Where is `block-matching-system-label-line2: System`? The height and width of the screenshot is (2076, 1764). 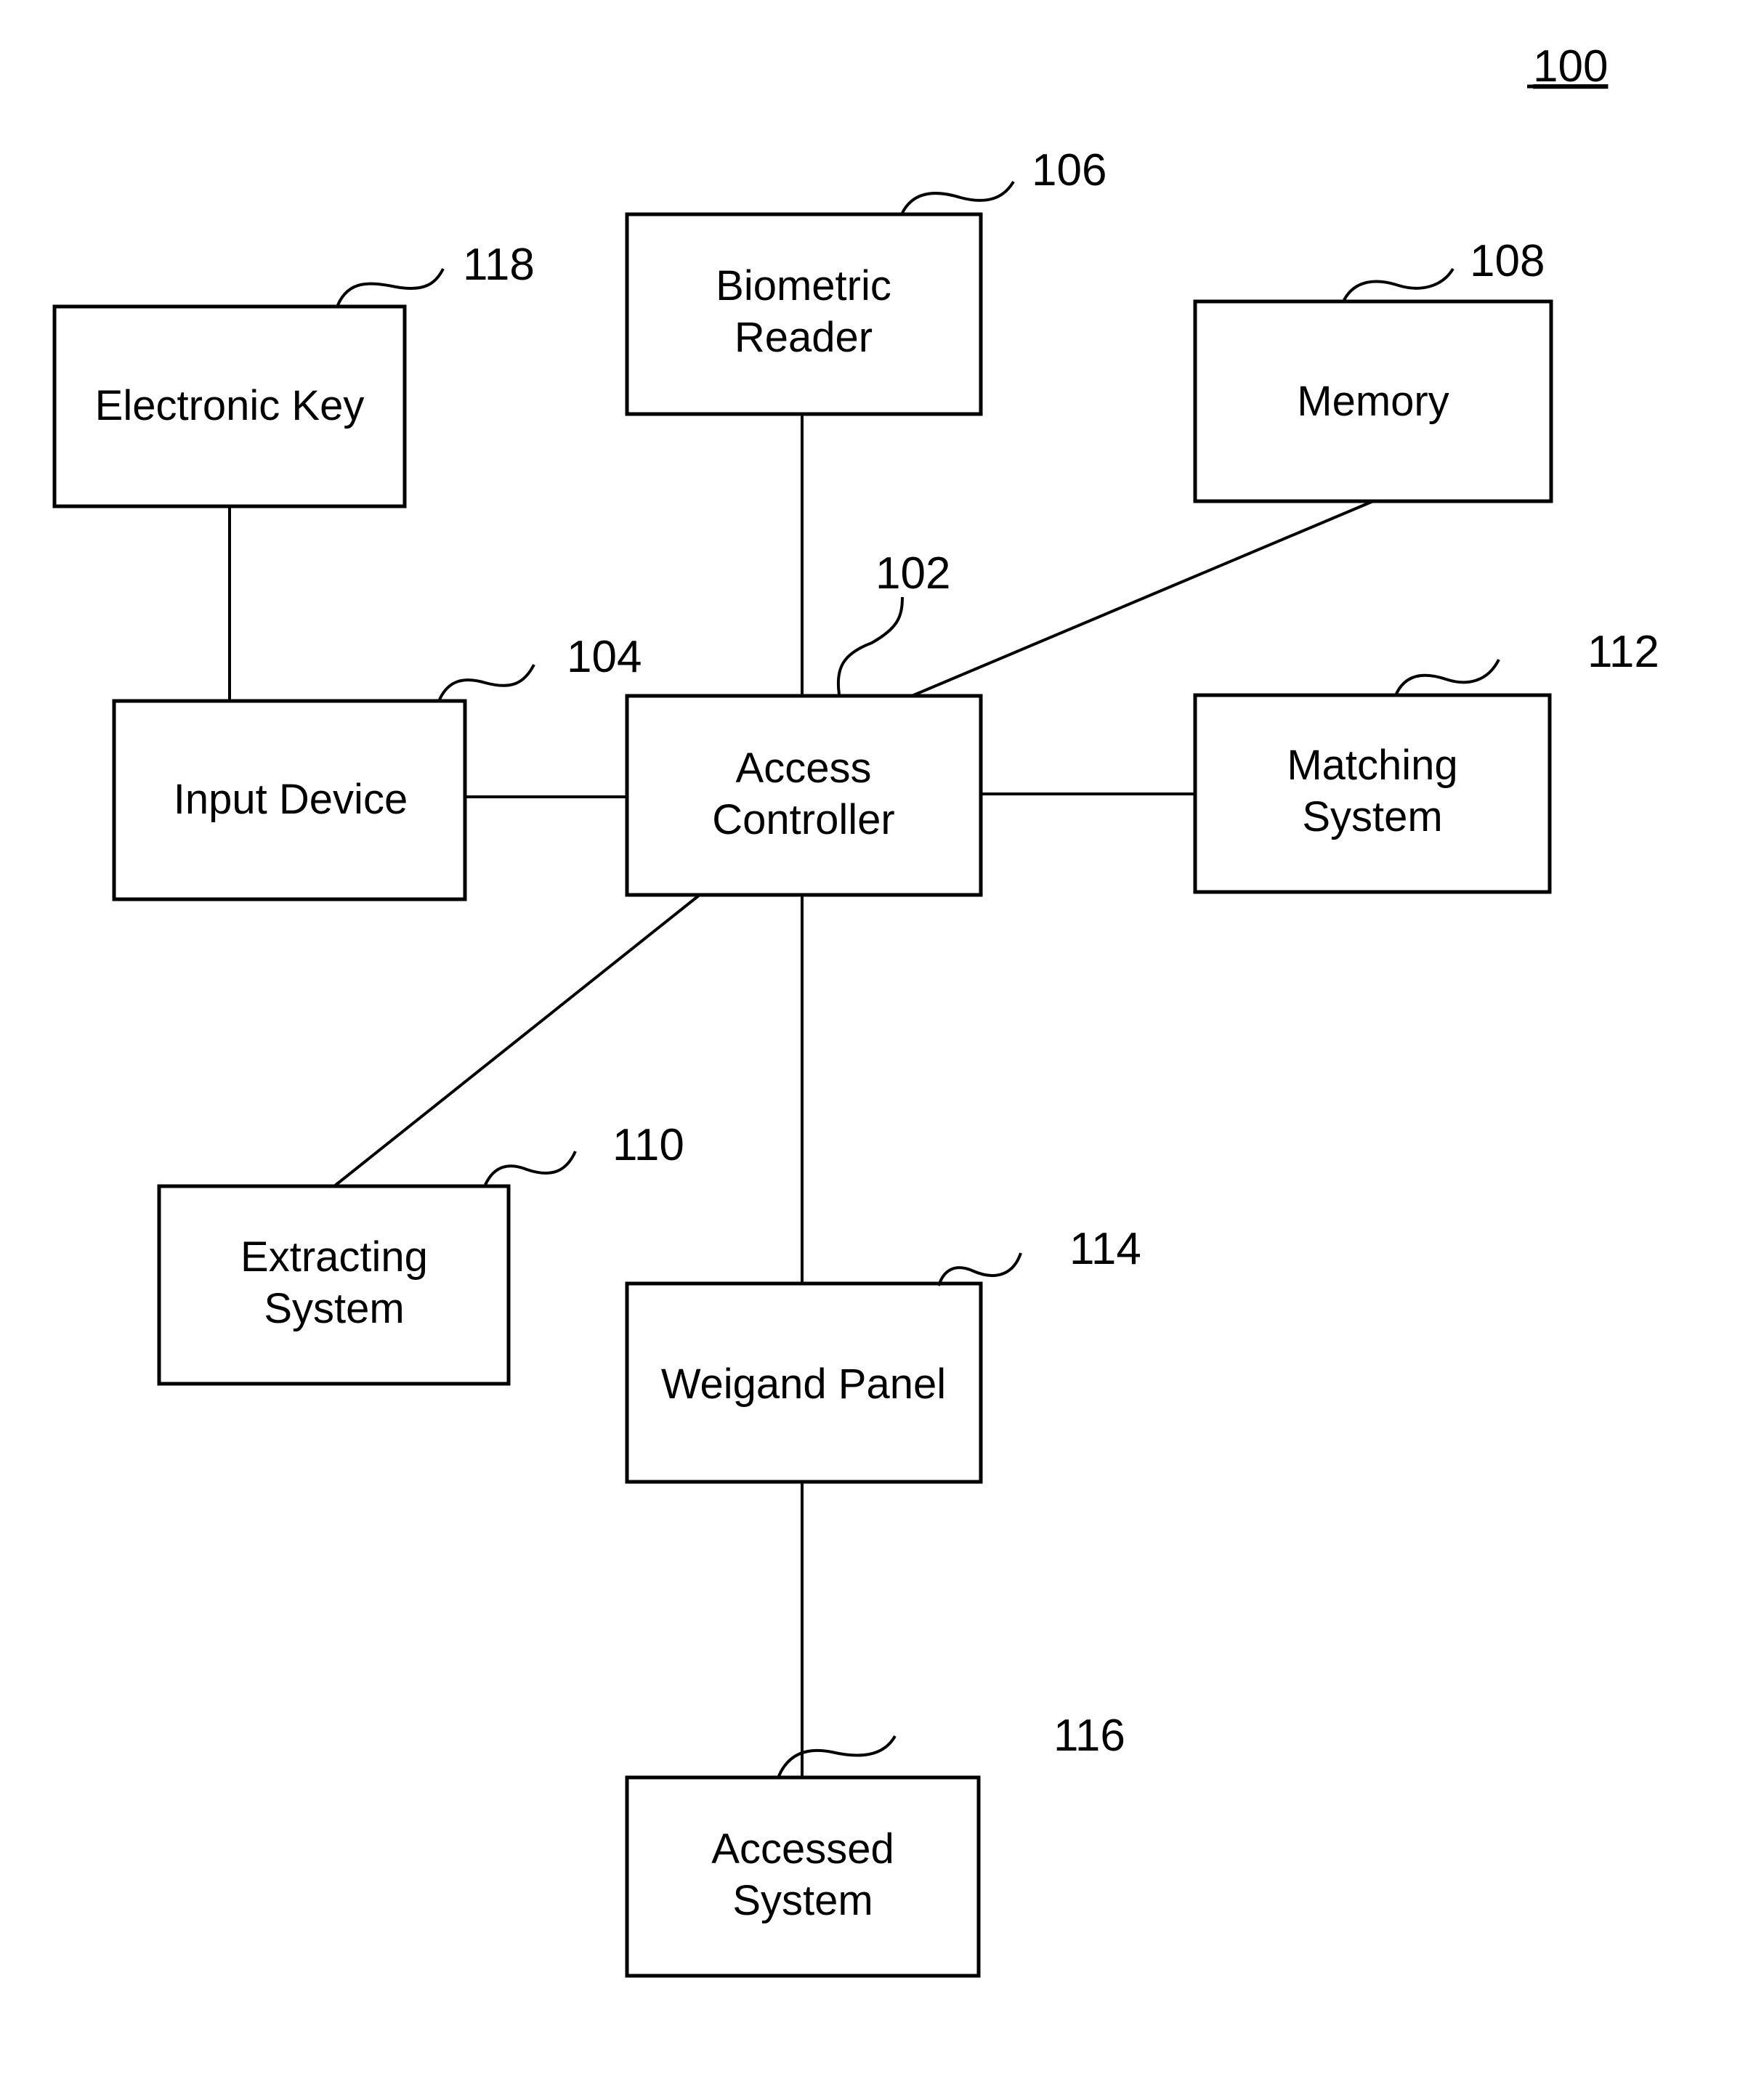
block-matching-system-label-line2: System is located at coordinates (1372, 816).